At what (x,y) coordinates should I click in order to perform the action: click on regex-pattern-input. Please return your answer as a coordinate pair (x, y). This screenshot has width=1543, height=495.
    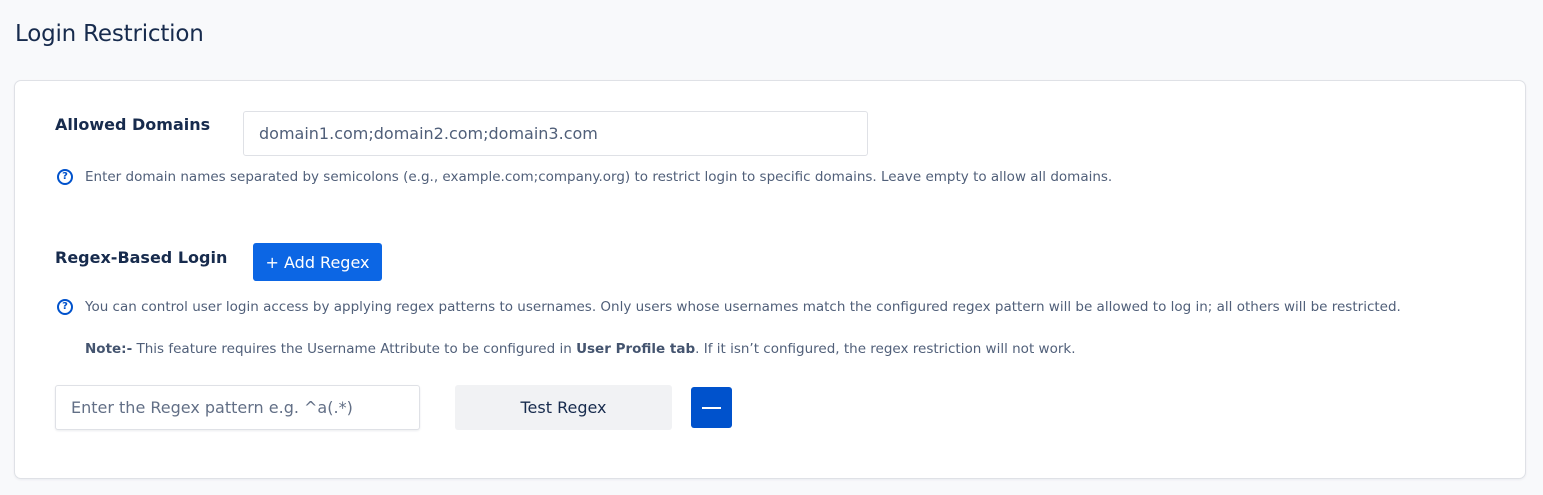
    Looking at the image, I should click on (237, 407).